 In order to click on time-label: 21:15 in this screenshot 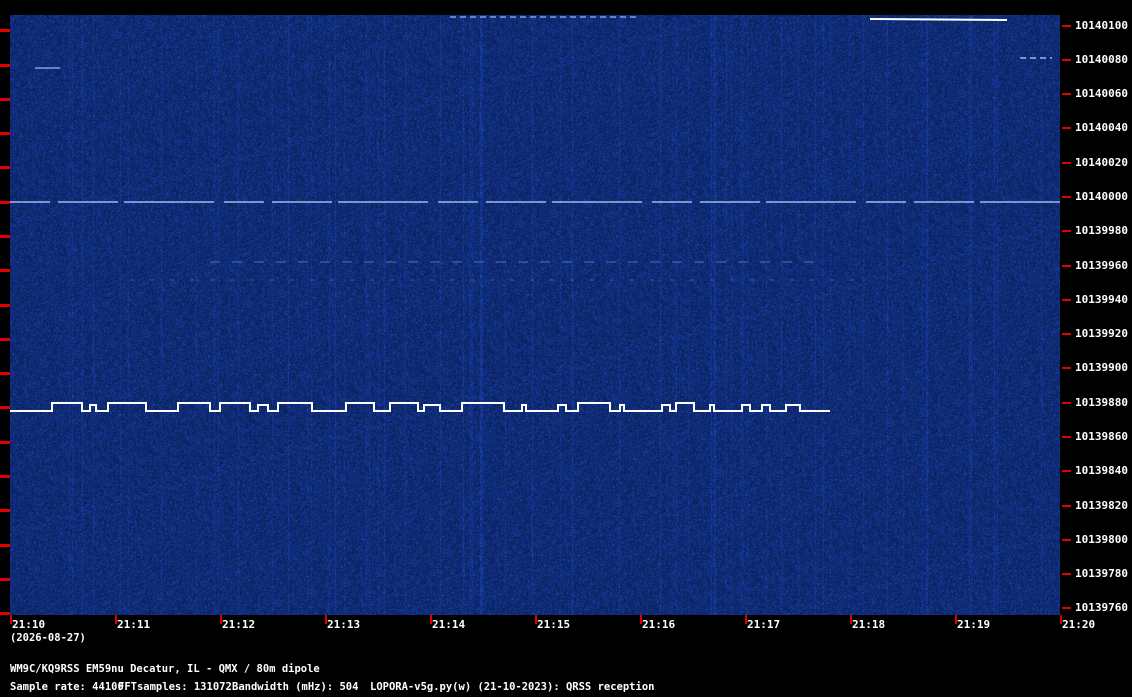, I will do `click(554, 624)`.